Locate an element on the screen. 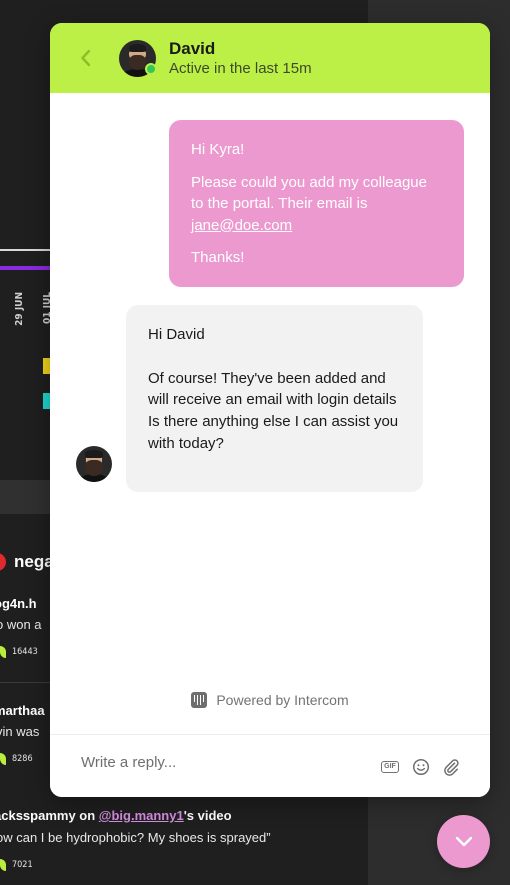 The image size is (510, 885). feed-score: 8286 is located at coordinates (16, 759).